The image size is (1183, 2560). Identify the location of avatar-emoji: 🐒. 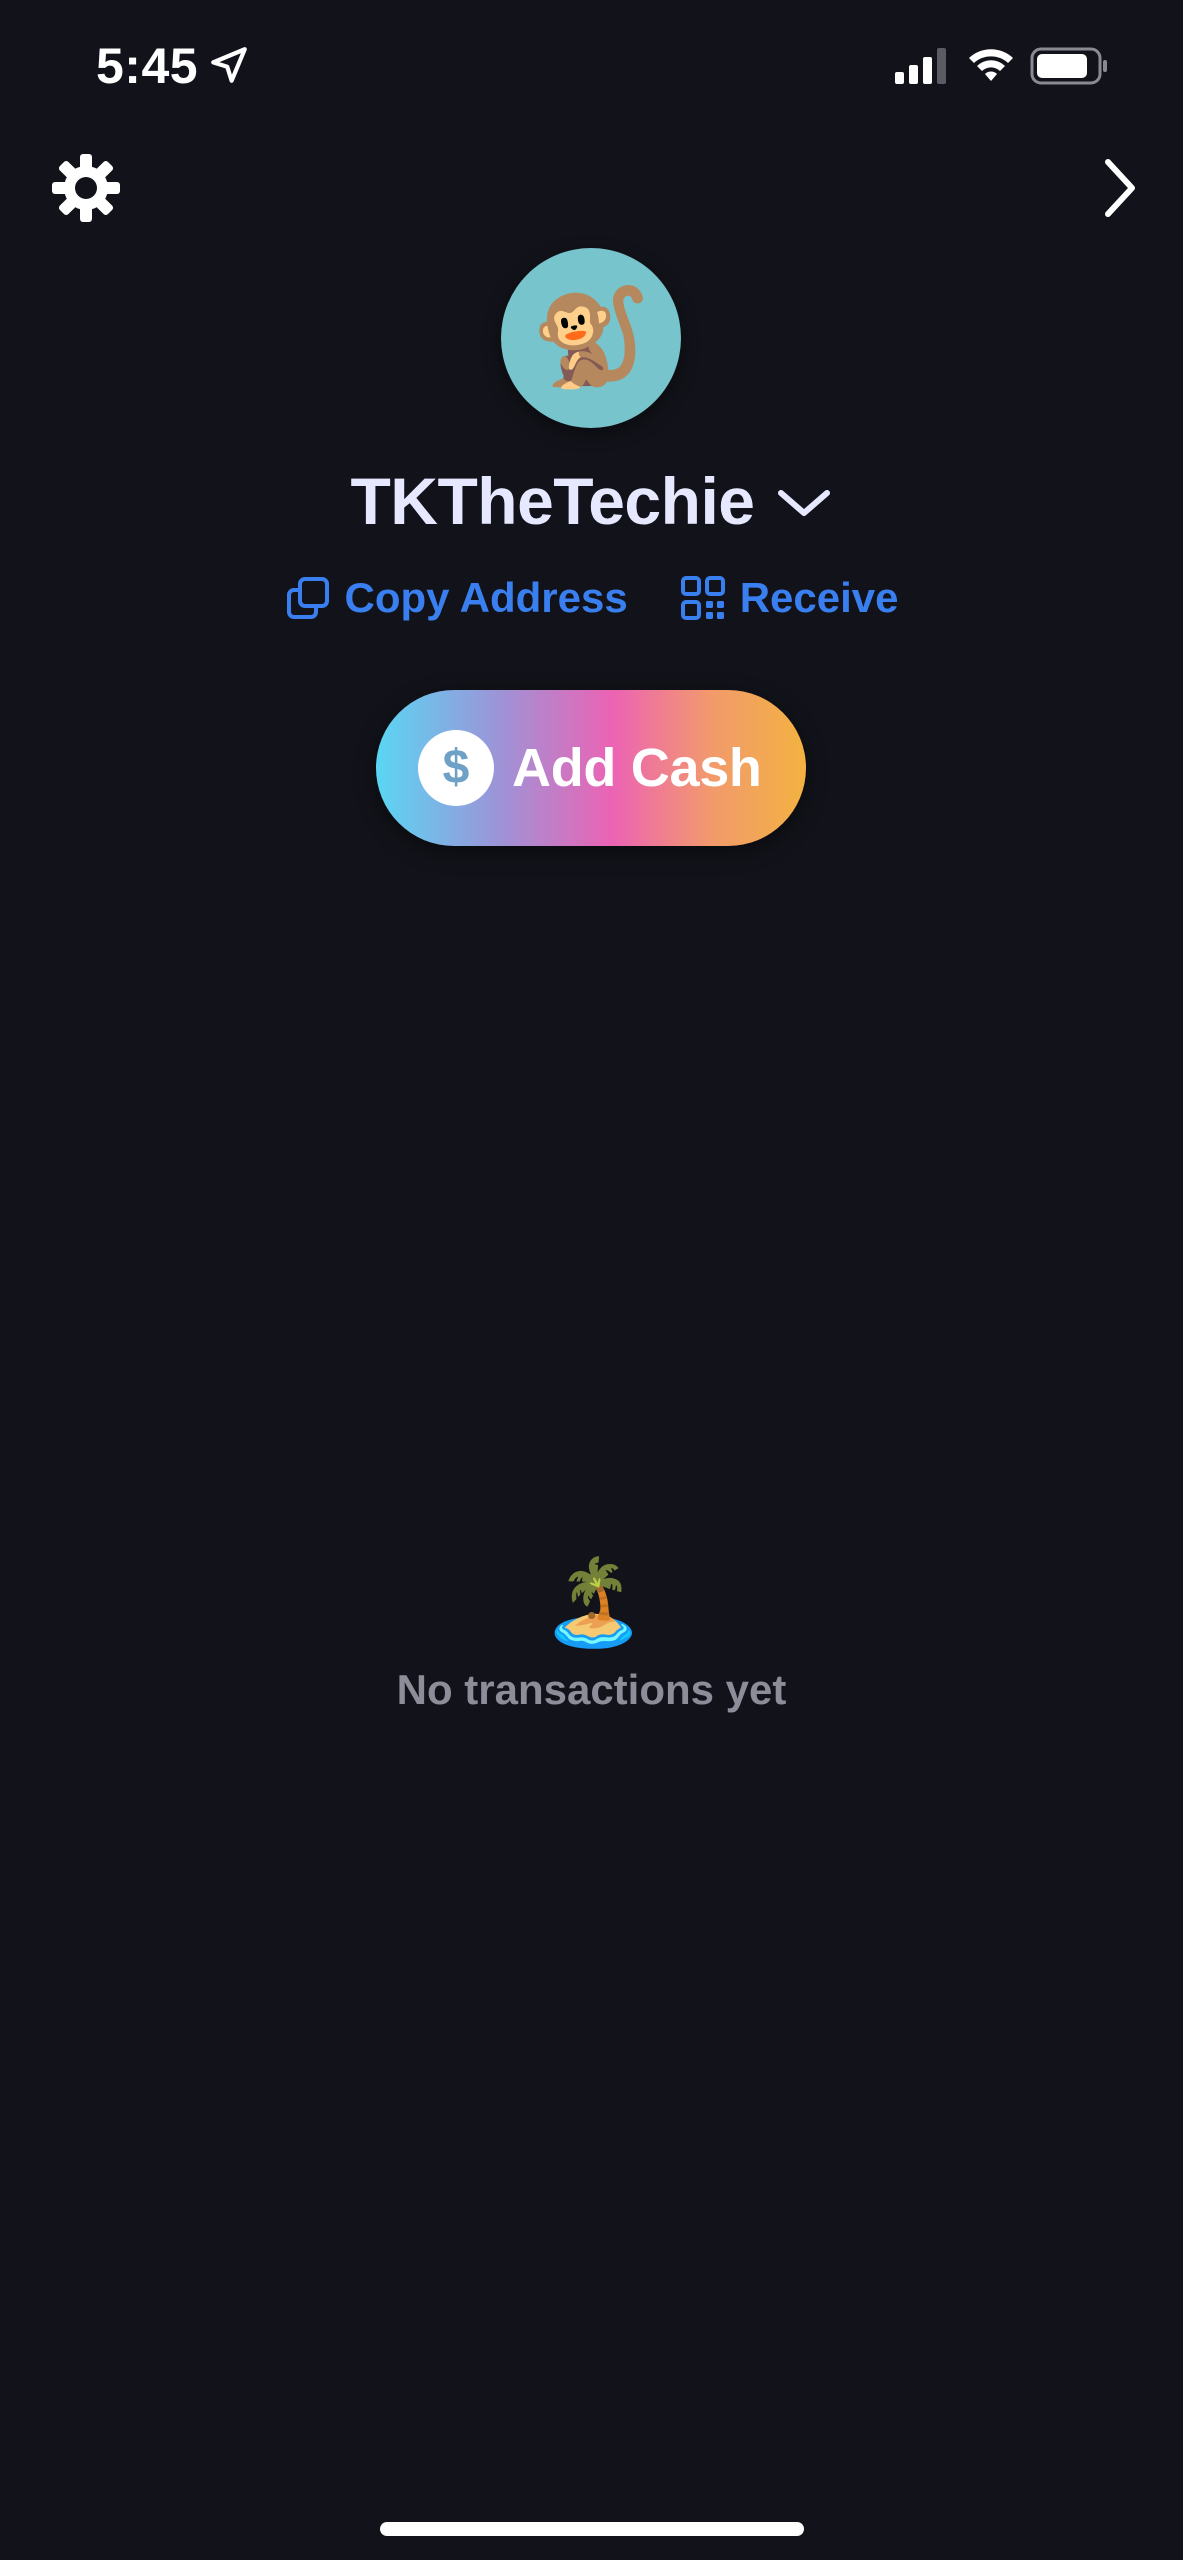
(591, 337).